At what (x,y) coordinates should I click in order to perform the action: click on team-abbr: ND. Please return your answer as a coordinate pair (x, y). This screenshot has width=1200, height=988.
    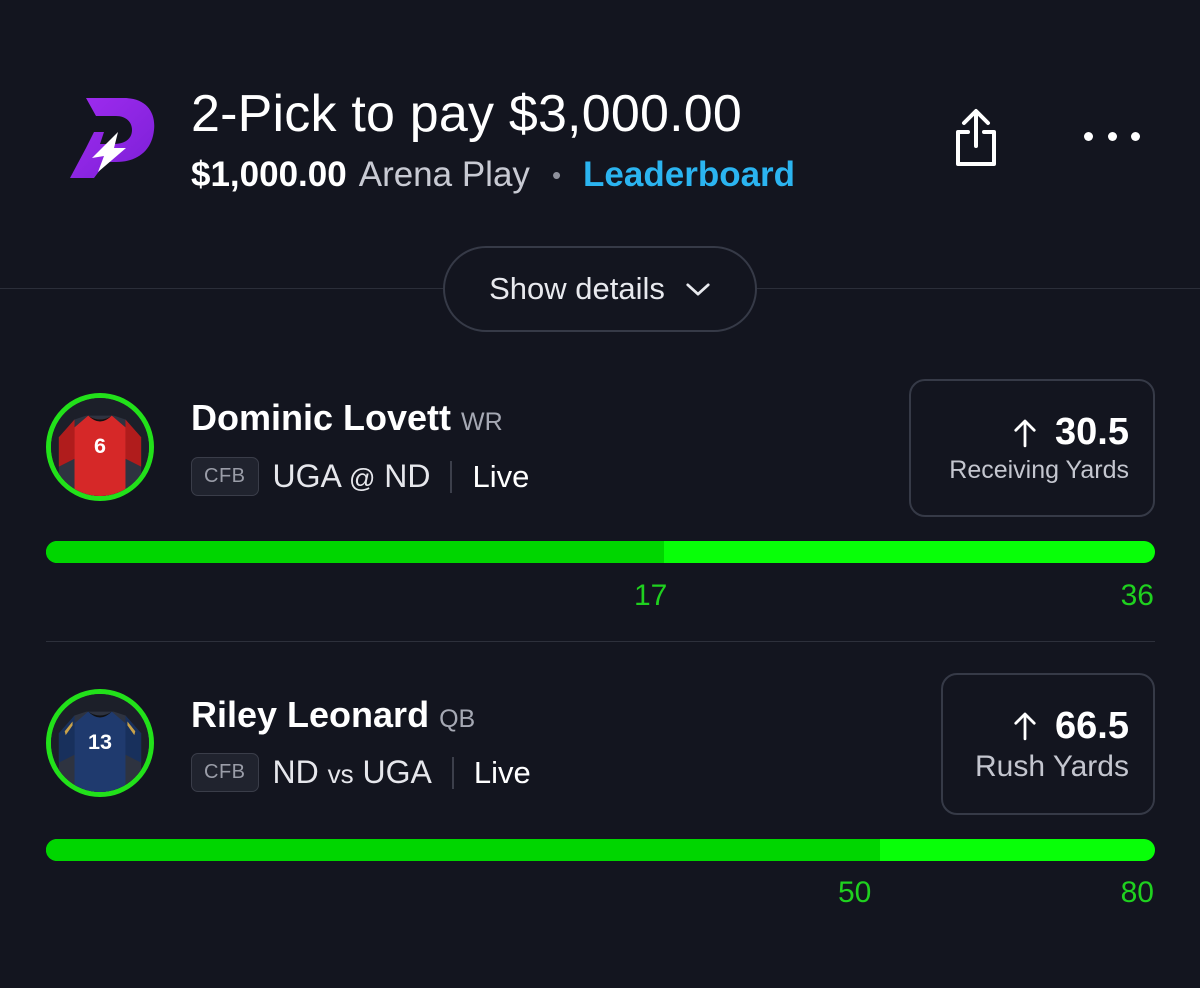
    Looking at the image, I should click on (295, 772).